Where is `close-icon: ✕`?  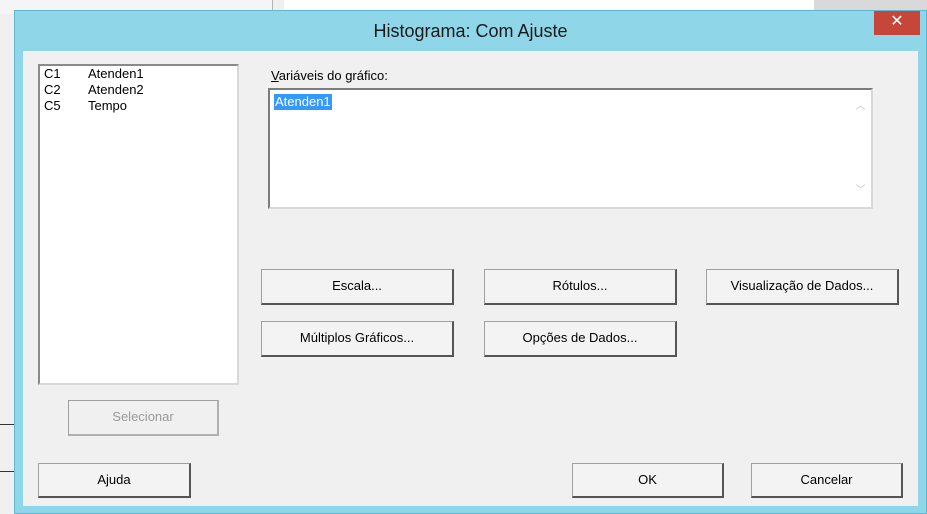 close-icon: ✕ is located at coordinates (897, 21).